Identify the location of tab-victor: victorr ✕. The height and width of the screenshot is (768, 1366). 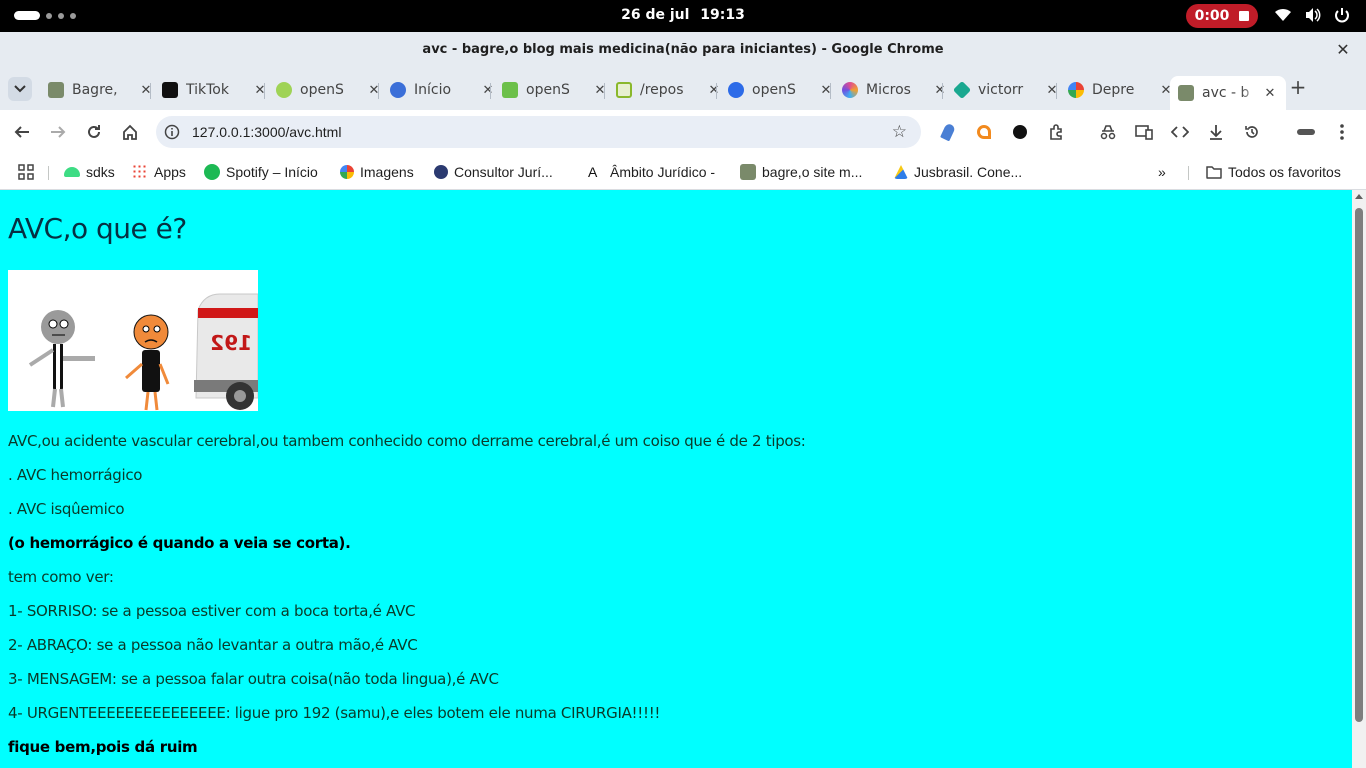
(1006, 90).